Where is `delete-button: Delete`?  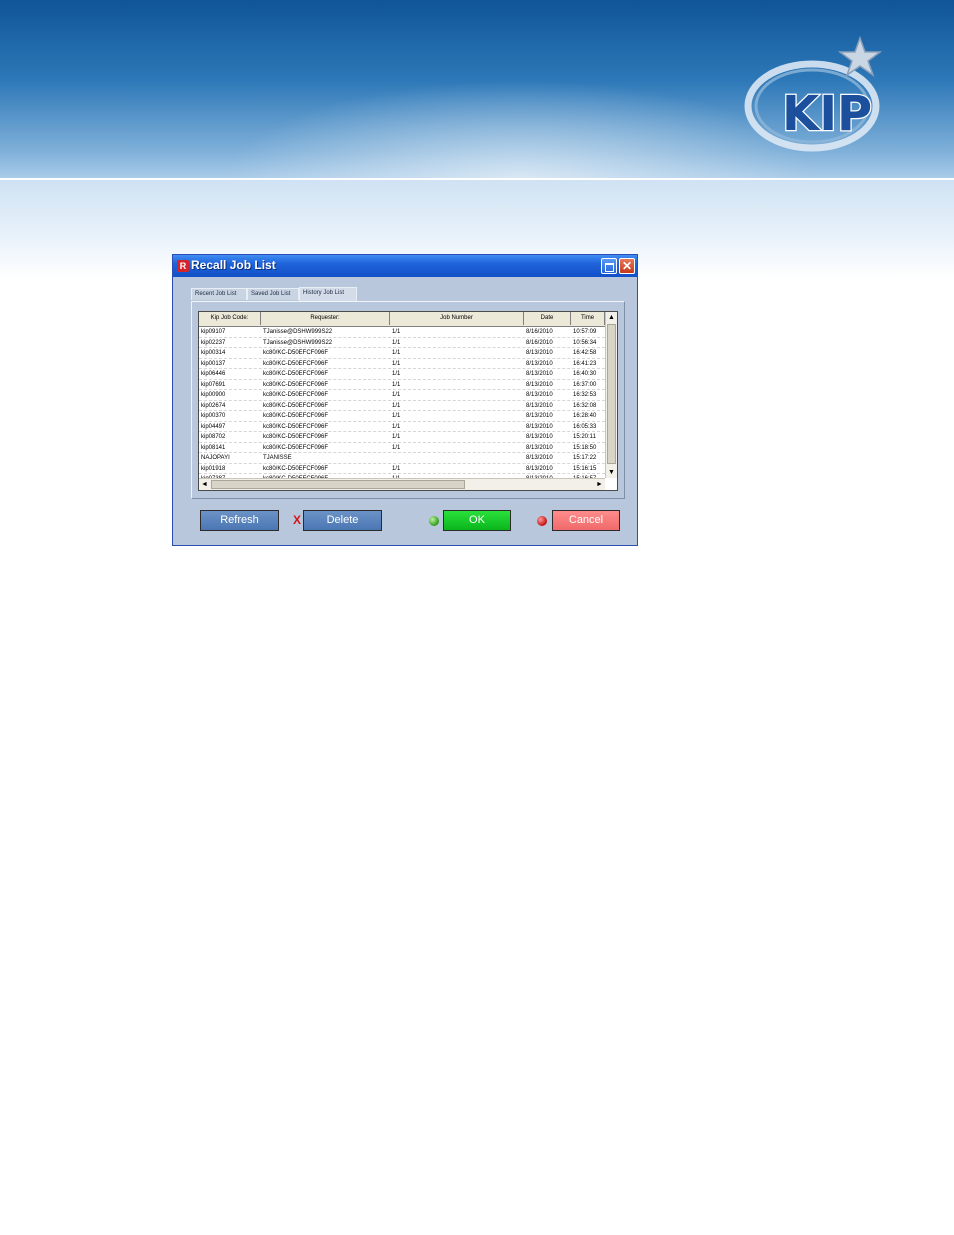
delete-button: Delete is located at coordinates (342, 520).